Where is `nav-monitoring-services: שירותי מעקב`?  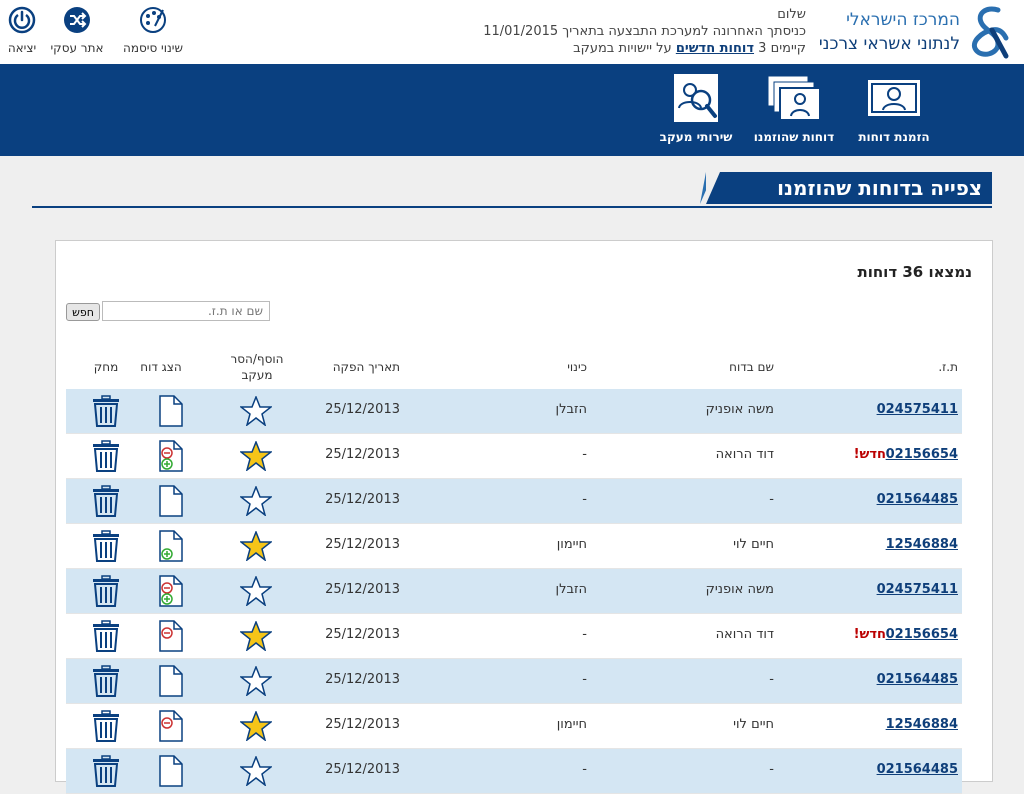 nav-monitoring-services: שירותי מעקב is located at coordinates (696, 114).